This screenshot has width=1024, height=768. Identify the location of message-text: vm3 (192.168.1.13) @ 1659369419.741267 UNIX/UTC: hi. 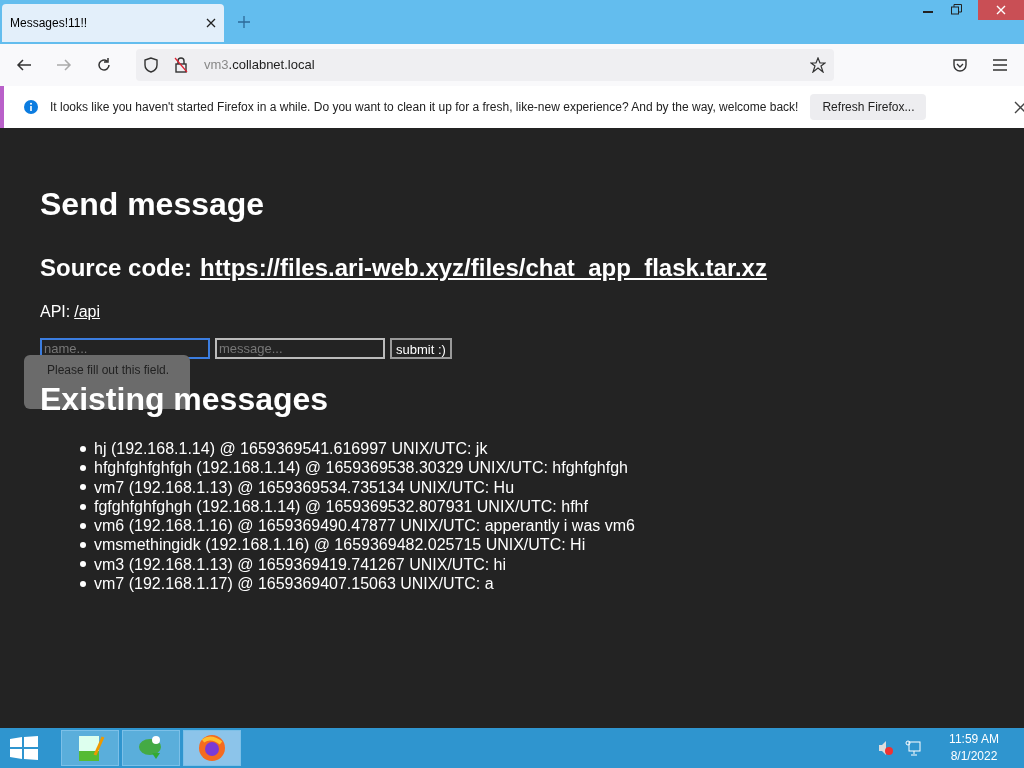
(300, 564).